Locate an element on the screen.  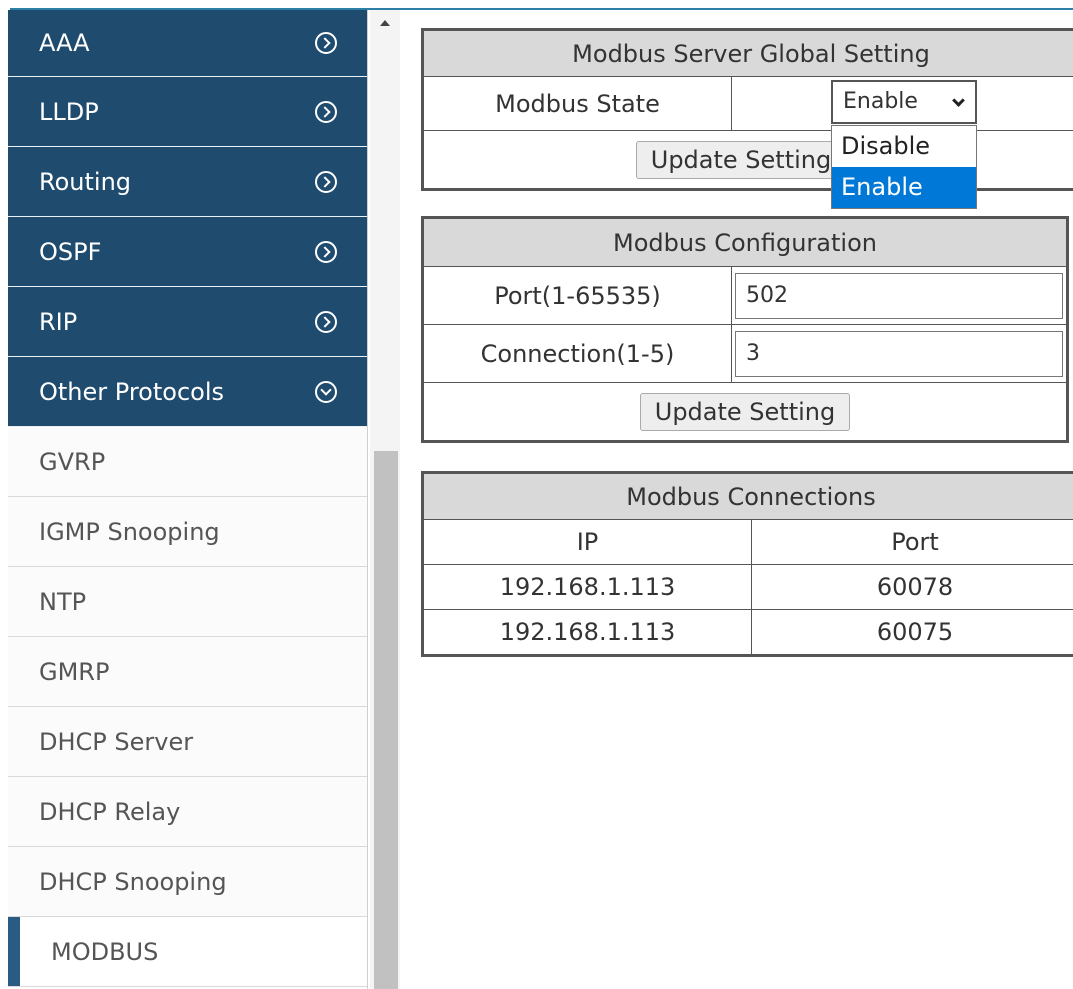
config-update-setting-button: Update Setting is located at coordinates (745, 411).